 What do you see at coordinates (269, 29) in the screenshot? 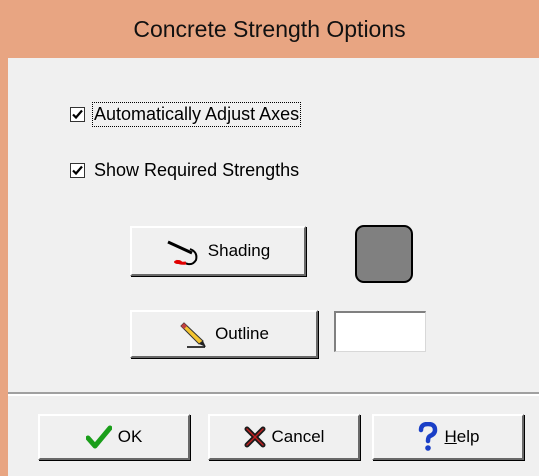
I see `dialog-title: Concrete Strength Options` at bounding box center [269, 29].